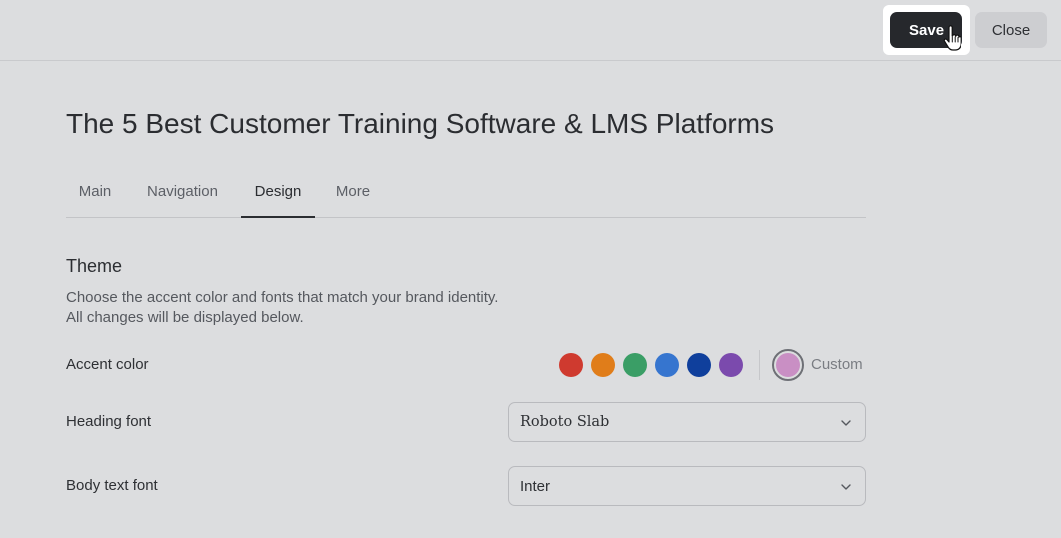 The height and width of the screenshot is (538, 1061). I want to click on tab-main: Main, so click(95, 194).